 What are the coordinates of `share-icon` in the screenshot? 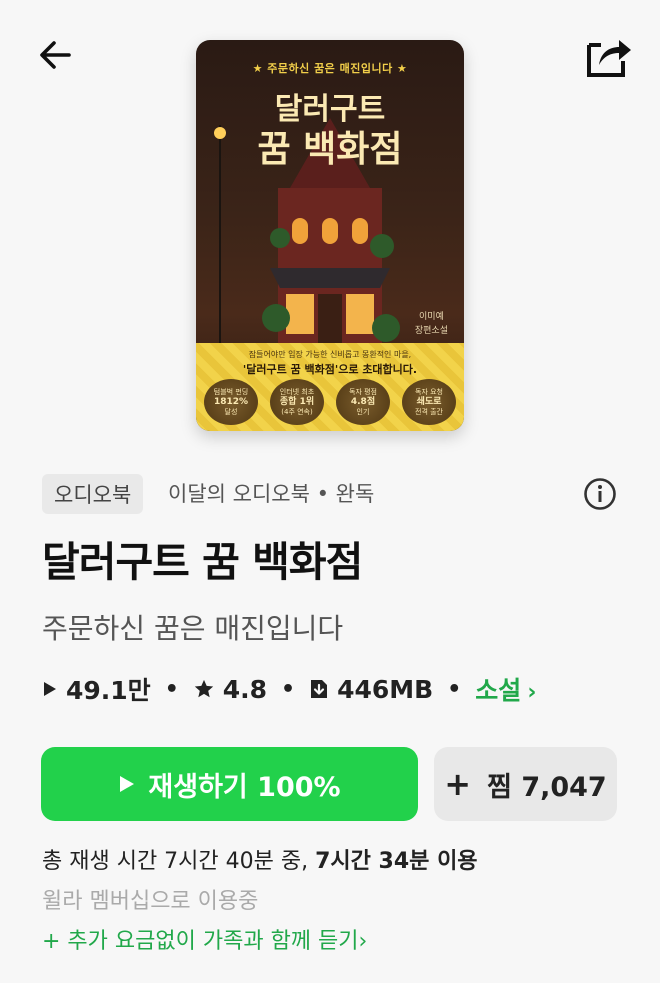 It's located at (609, 58).